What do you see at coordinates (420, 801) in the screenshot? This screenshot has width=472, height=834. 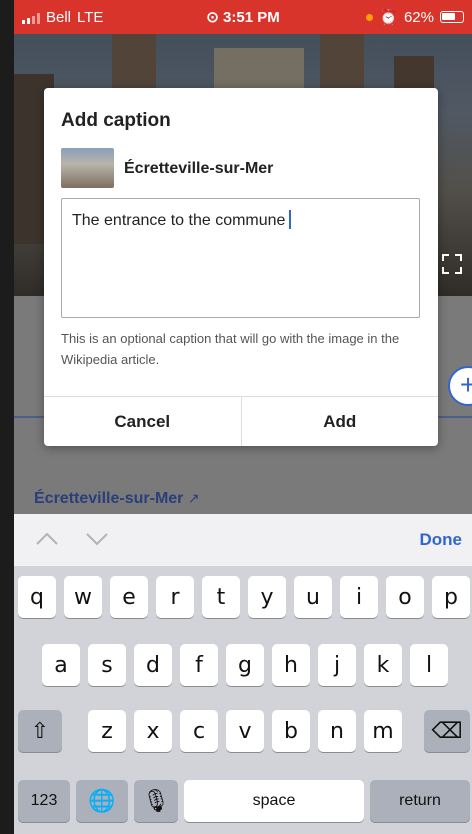 I see `return-key: return` at bounding box center [420, 801].